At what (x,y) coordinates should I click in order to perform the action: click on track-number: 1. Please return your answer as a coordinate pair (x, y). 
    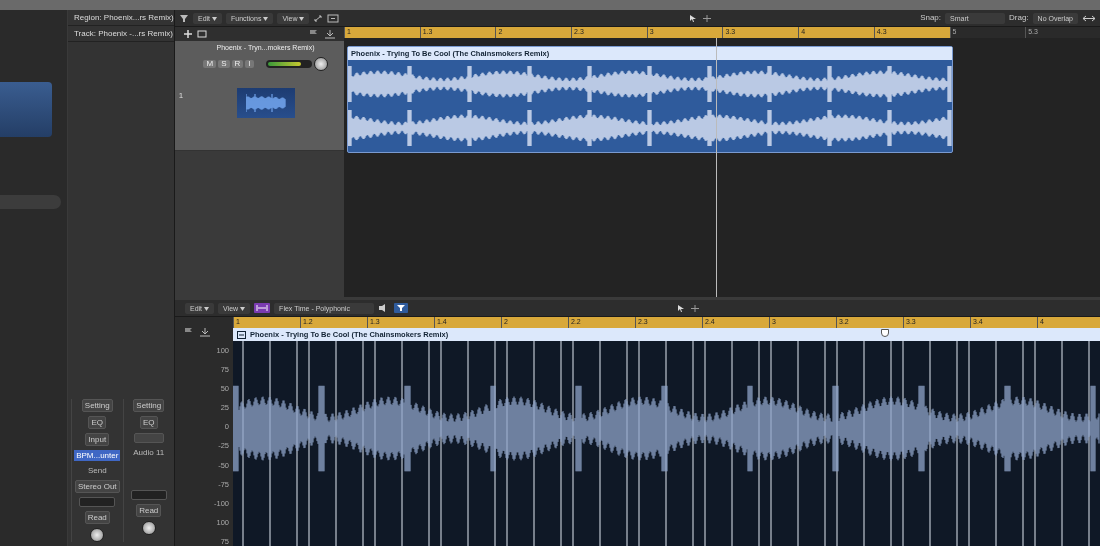
    Looking at the image, I should click on (181, 95).